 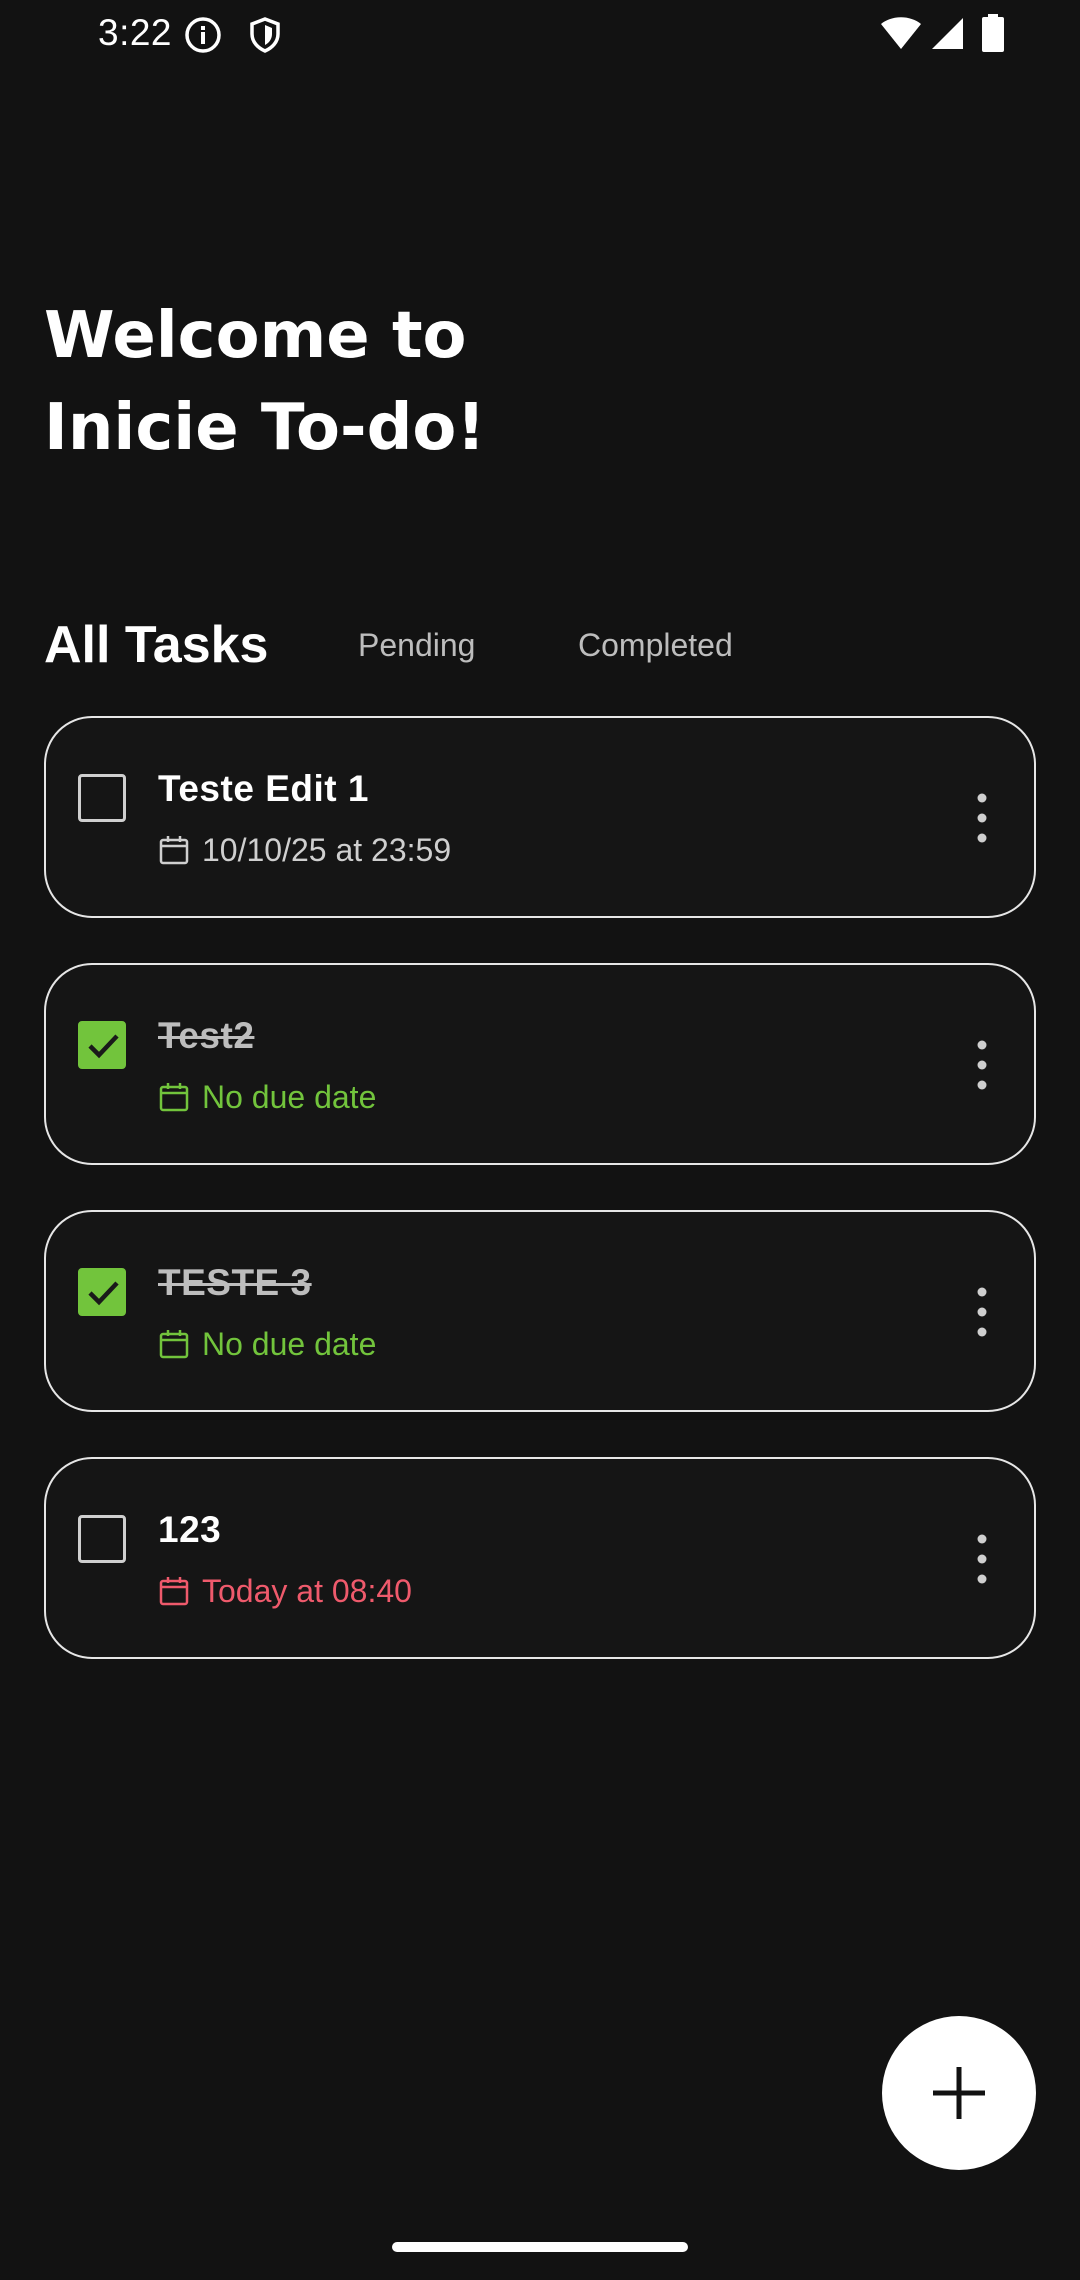 What do you see at coordinates (156, 645) in the screenshot?
I see `tab-all-tasks: All Tasks` at bounding box center [156, 645].